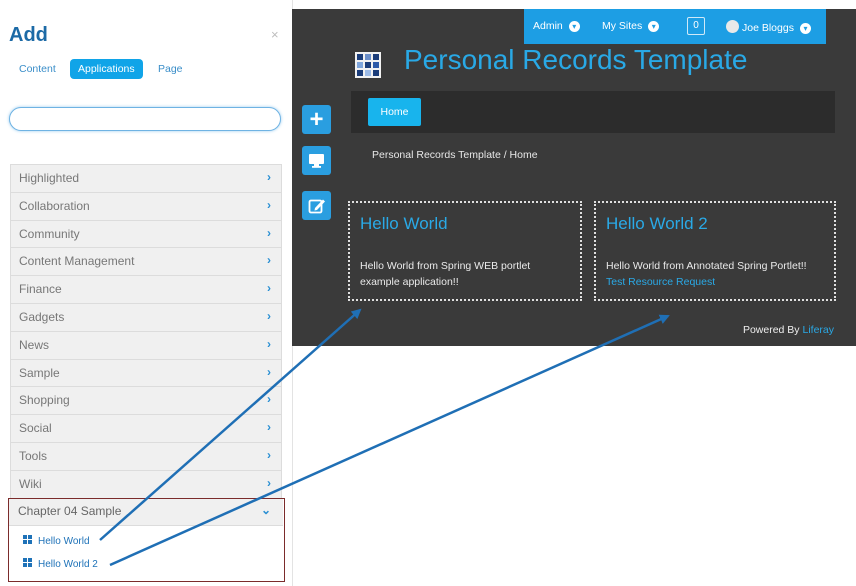 The width and height of the screenshot is (856, 586). Describe the element at coordinates (64, 541) in the screenshot. I see `app-label: Hello World` at that location.